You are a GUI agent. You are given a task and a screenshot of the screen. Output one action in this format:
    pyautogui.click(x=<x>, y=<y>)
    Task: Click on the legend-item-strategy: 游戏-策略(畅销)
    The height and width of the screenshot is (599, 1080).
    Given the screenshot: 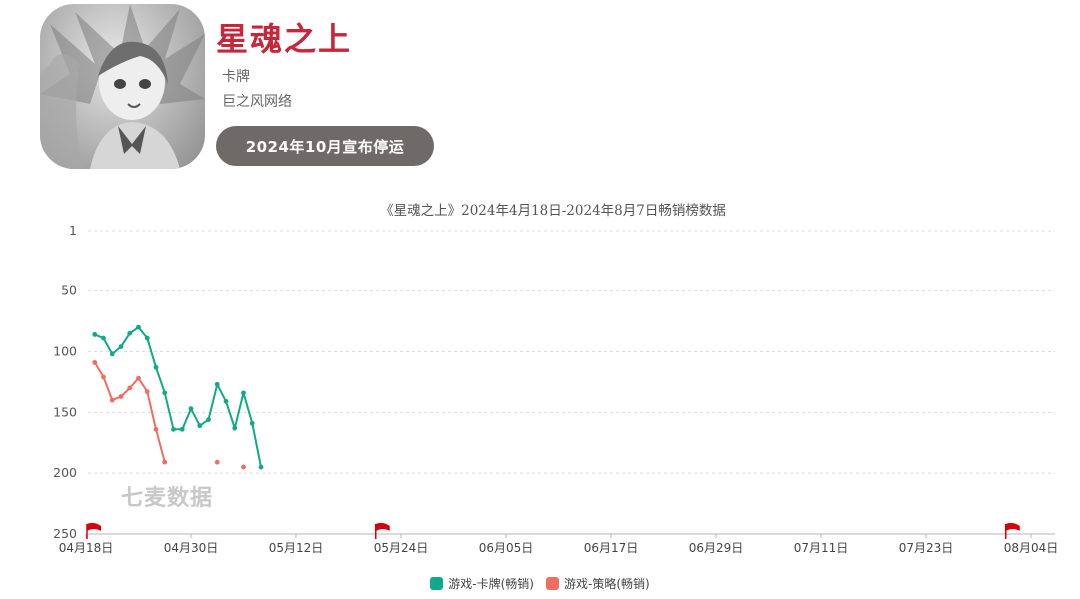 What is the action you would take?
    pyautogui.click(x=598, y=583)
    